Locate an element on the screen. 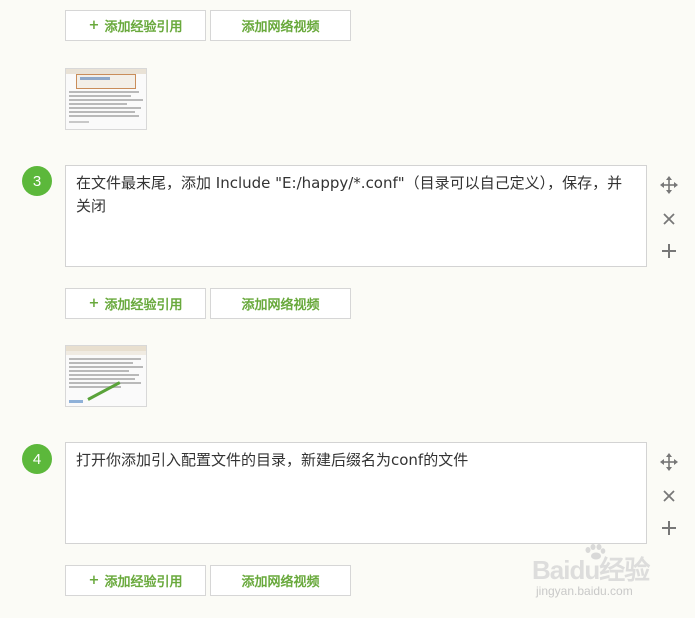 The height and width of the screenshot is (618, 695). watermark-url: jingyan.baidu.com is located at coordinates (584, 591).